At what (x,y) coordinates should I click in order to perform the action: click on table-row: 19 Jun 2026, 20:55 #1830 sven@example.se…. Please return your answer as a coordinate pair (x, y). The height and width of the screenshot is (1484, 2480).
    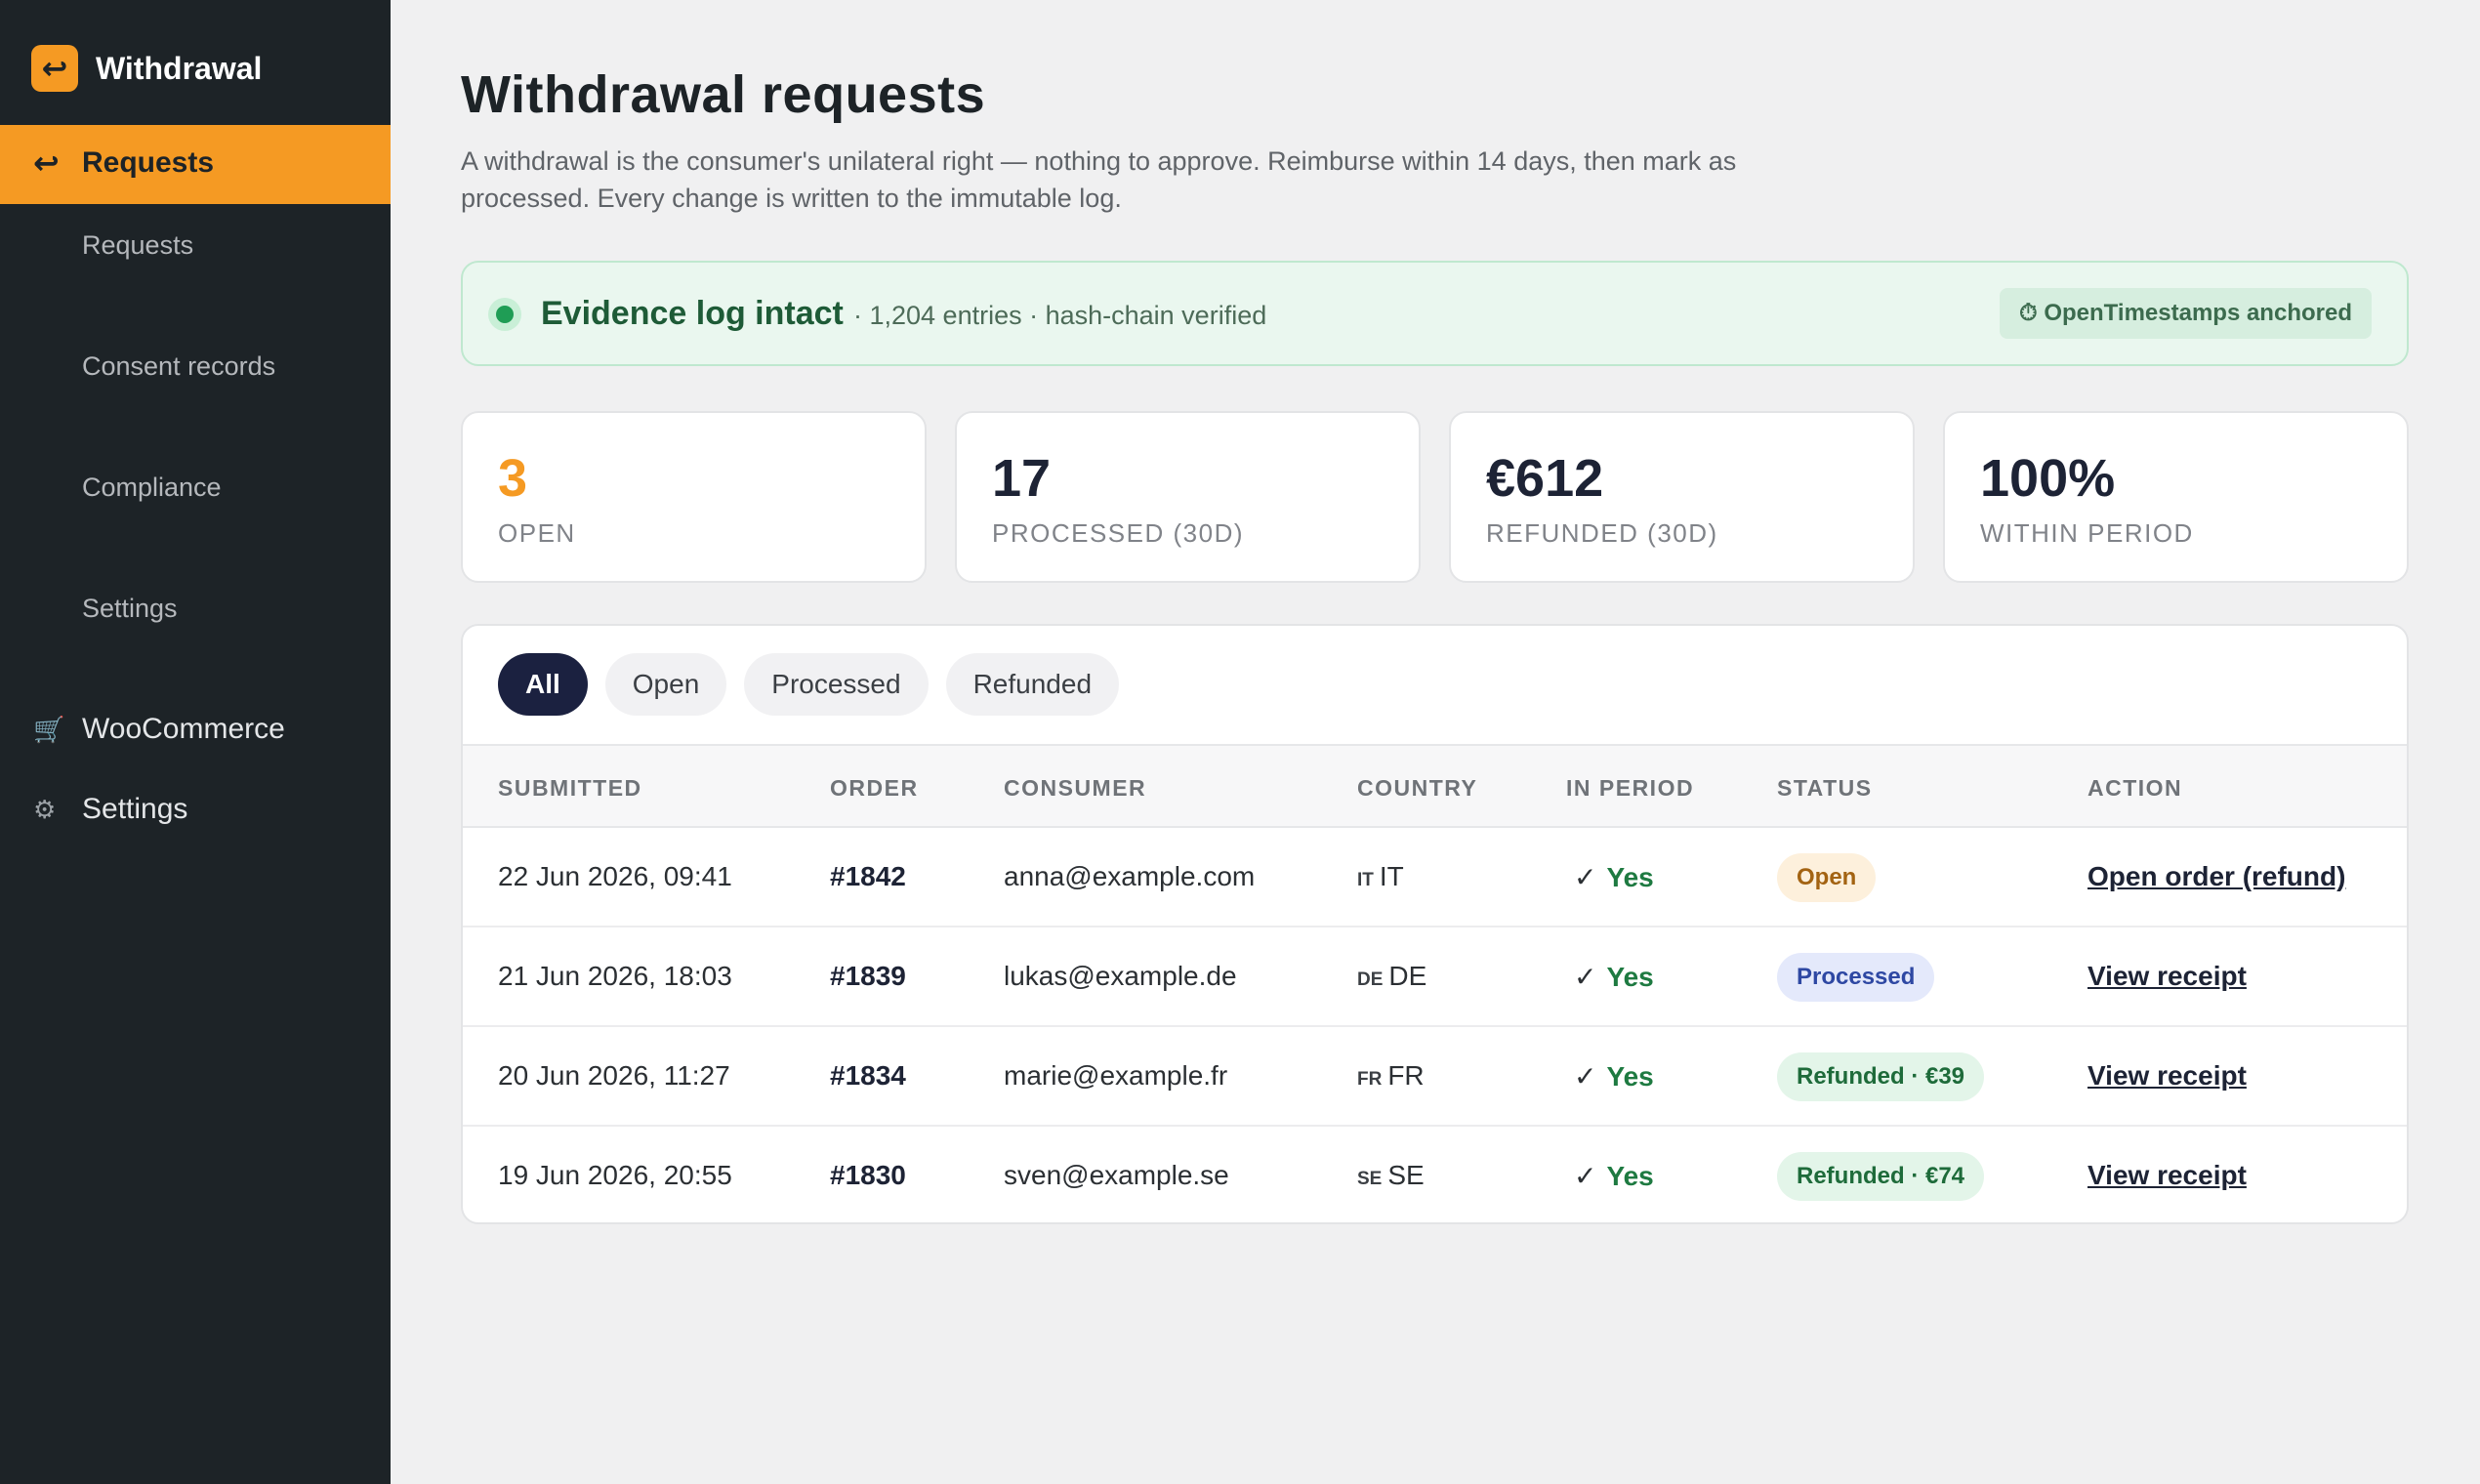
    Looking at the image, I should click on (1435, 1175).